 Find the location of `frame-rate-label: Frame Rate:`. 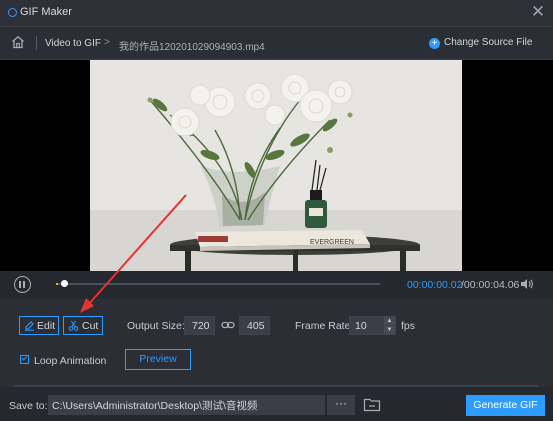

frame-rate-label: Frame Rate: is located at coordinates (324, 326).